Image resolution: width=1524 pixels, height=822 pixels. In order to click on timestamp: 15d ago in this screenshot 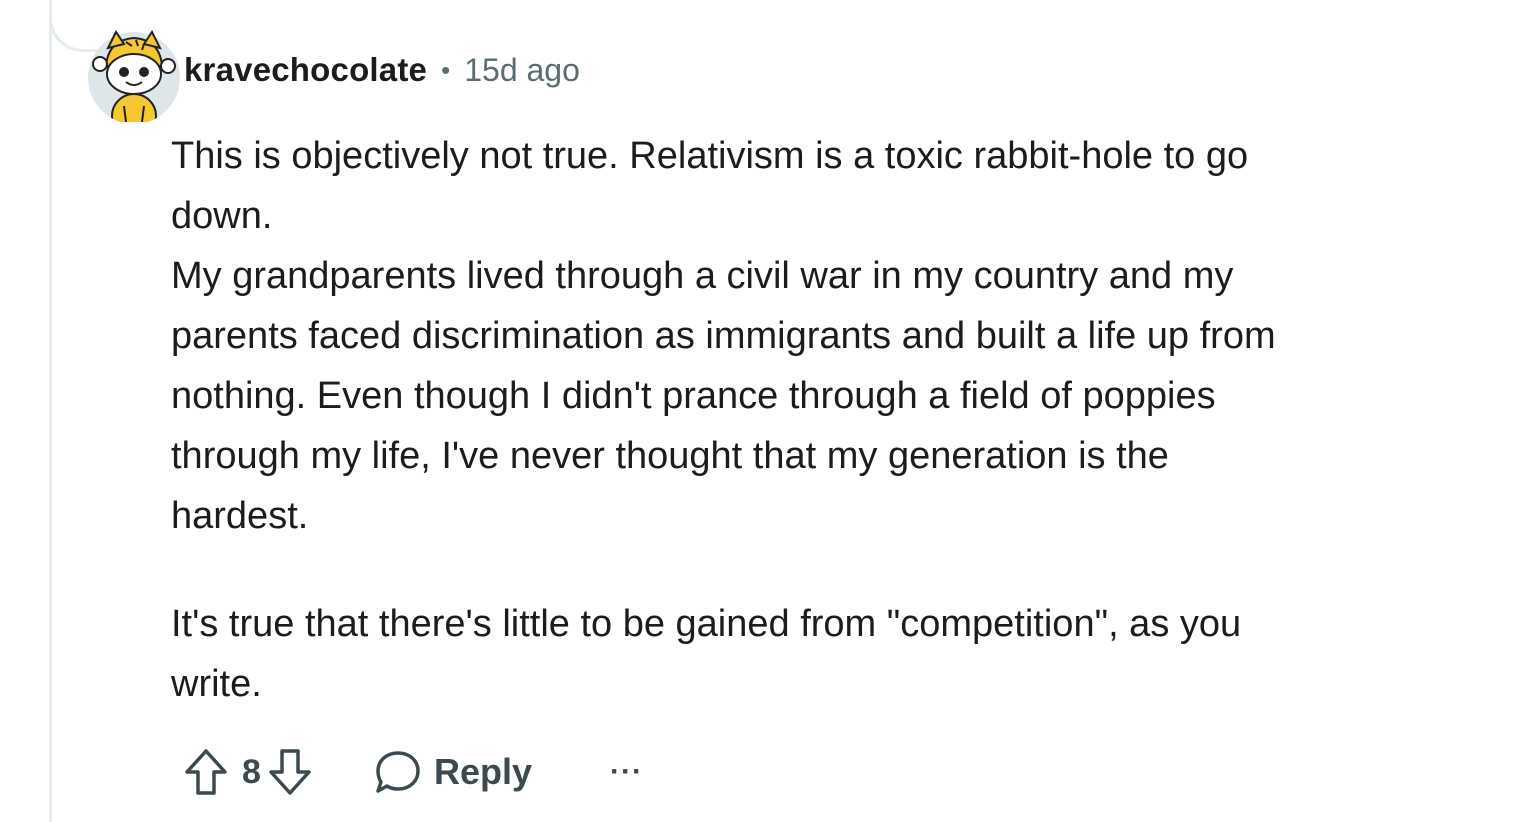, I will do `click(522, 70)`.